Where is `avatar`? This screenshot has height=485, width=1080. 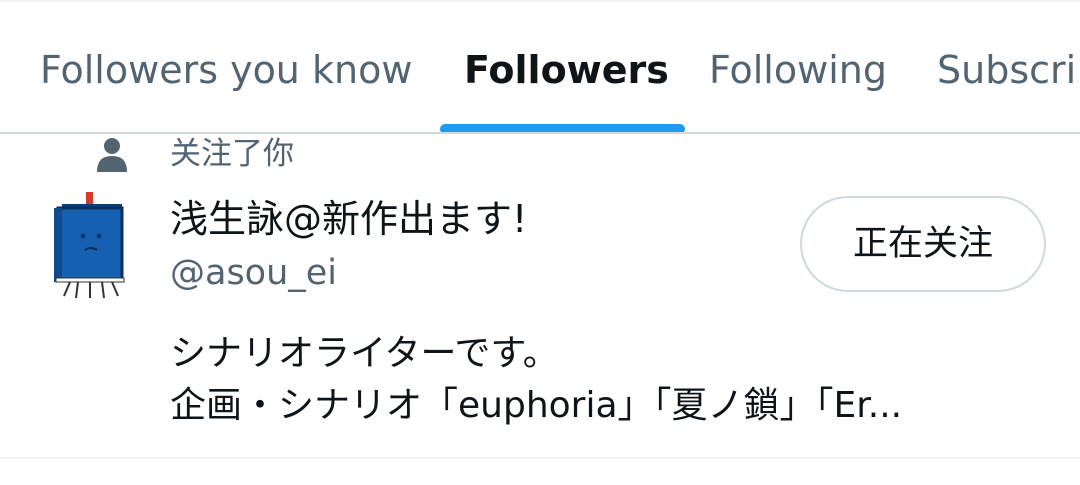
avatar is located at coordinates (90, 243).